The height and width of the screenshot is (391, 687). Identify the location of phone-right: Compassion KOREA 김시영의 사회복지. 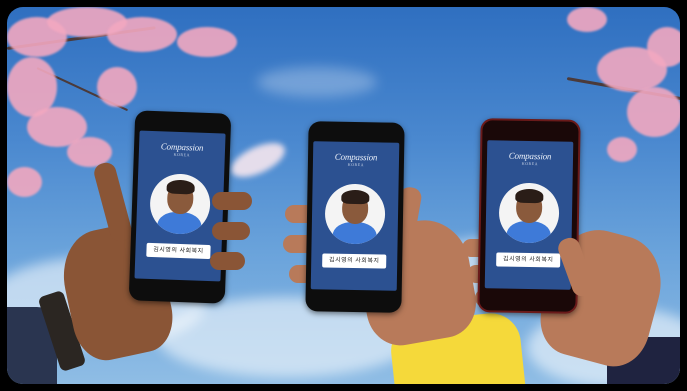
(529, 216).